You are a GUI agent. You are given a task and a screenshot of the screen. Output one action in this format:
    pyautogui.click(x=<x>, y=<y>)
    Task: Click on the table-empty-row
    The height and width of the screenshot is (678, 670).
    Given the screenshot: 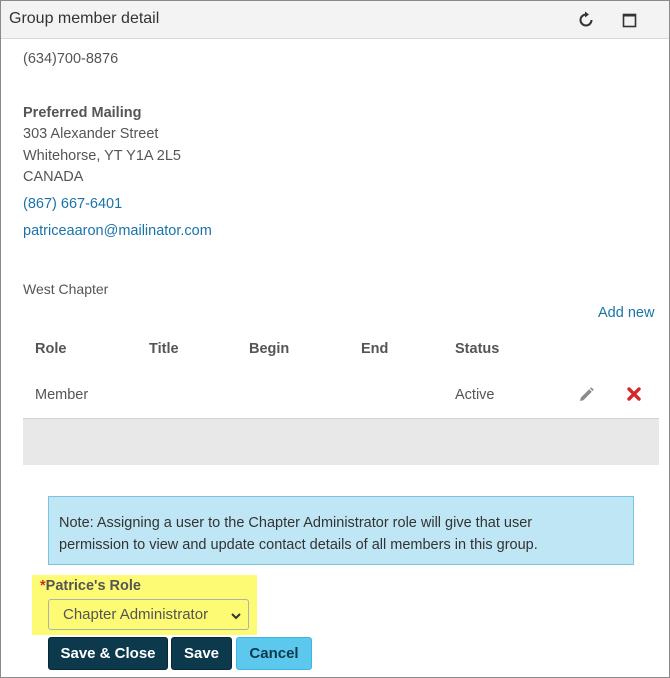 What is the action you would take?
    pyautogui.click(x=341, y=442)
    